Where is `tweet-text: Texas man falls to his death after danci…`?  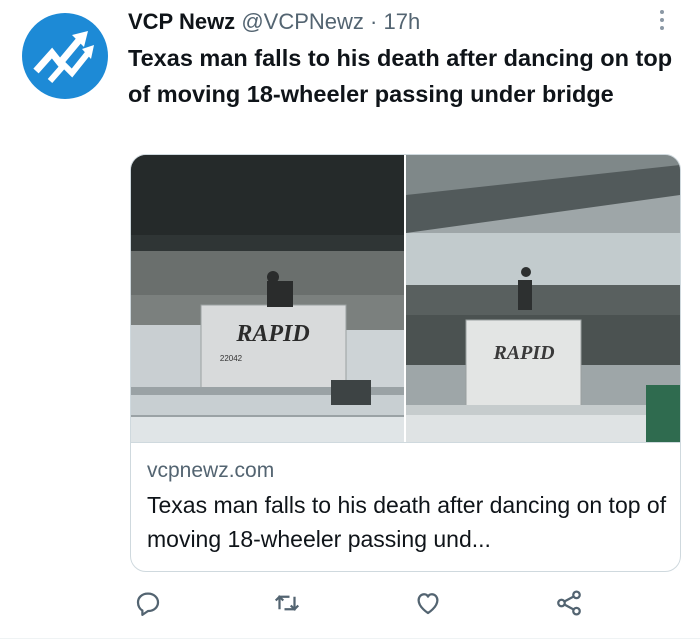 tweet-text: Texas man falls to his death after danci… is located at coordinates (400, 76).